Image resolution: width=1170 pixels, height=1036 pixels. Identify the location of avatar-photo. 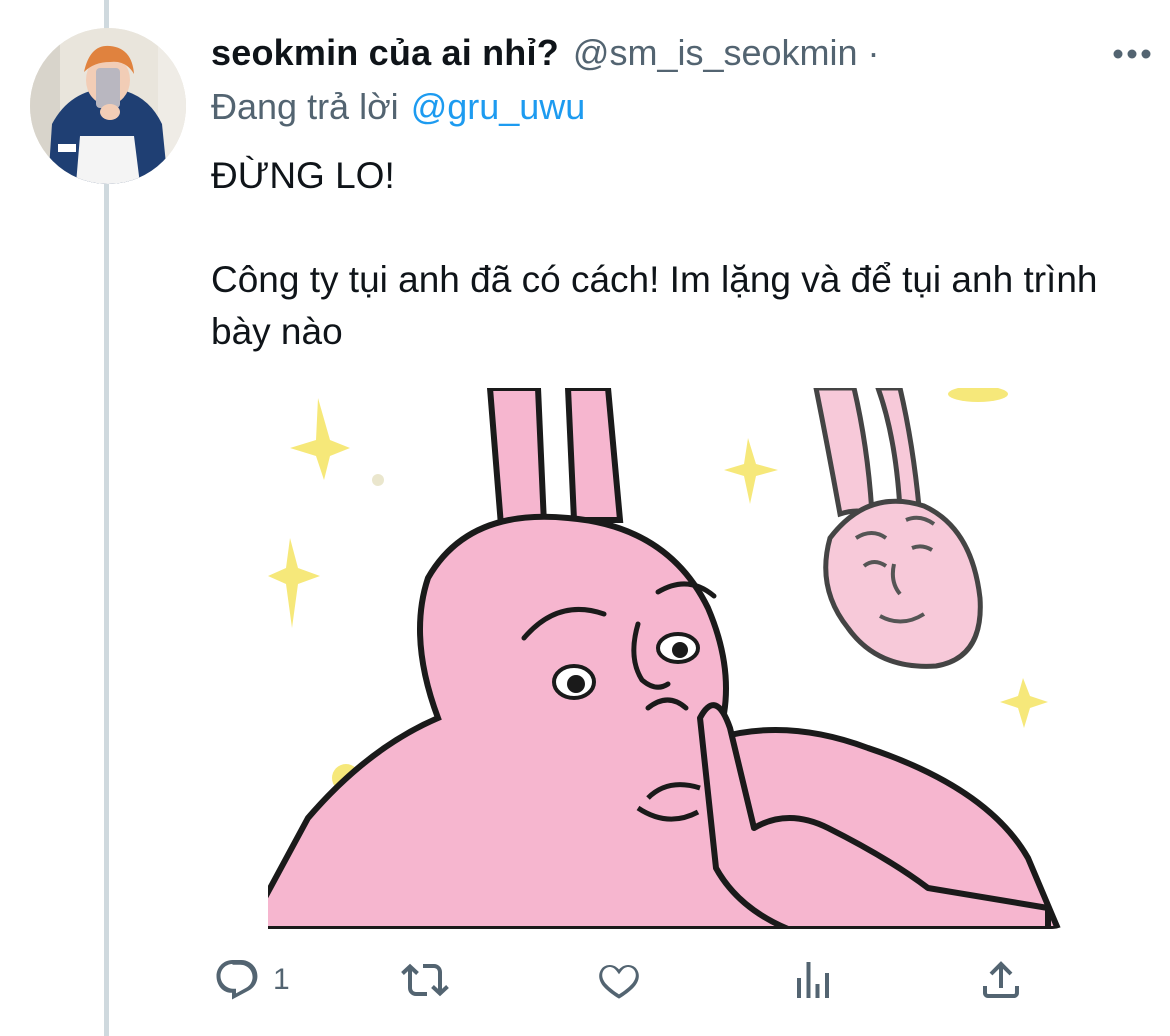
(108, 106).